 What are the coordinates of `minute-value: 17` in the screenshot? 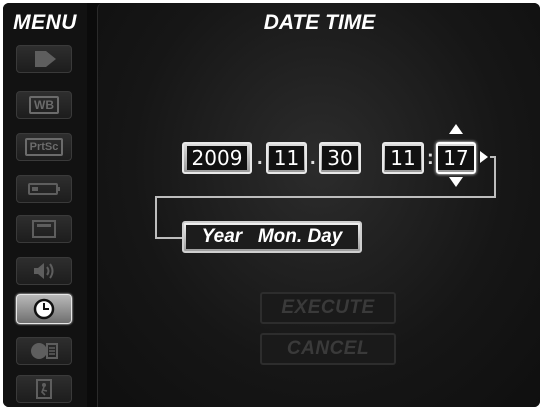 It's located at (456, 158).